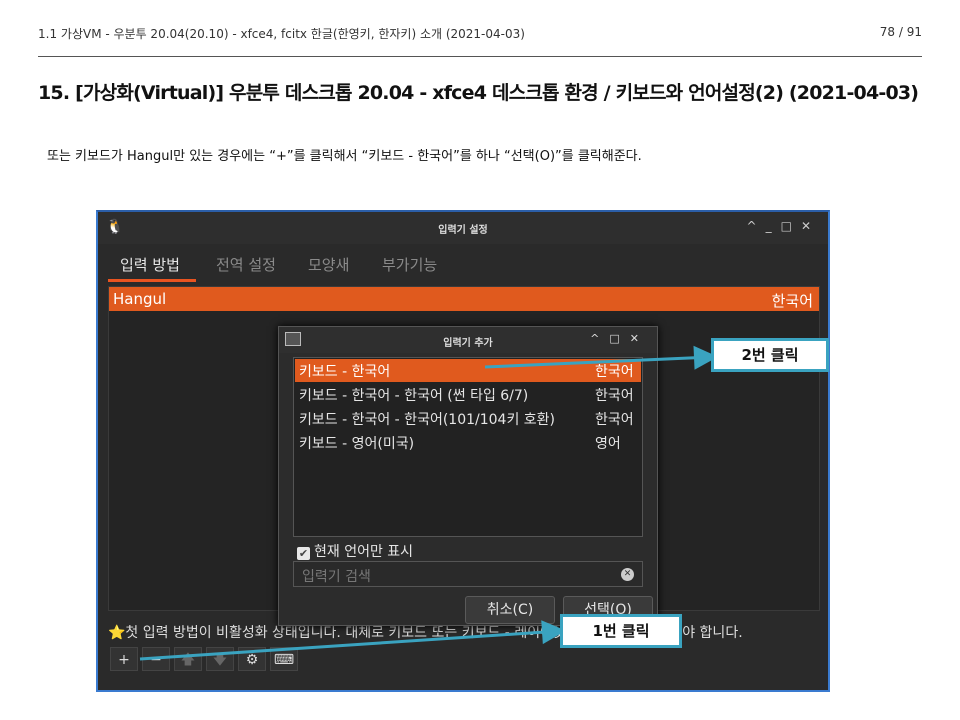  Describe the element at coordinates (336, 577) in the screenshot. I see `search-placeholder: 입력기 검색` at that location.